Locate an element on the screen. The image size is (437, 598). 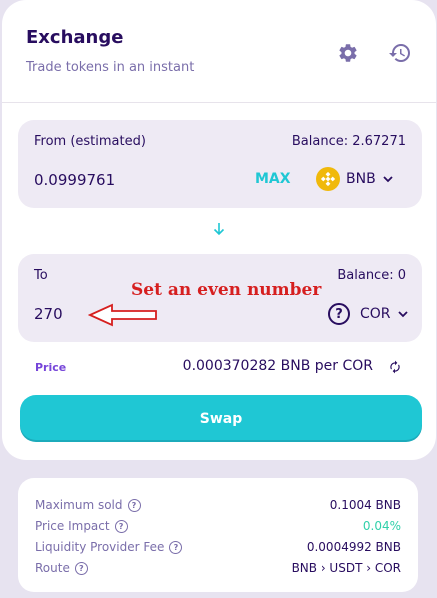
page-title: Exchange is located at coordinates (75, 37).